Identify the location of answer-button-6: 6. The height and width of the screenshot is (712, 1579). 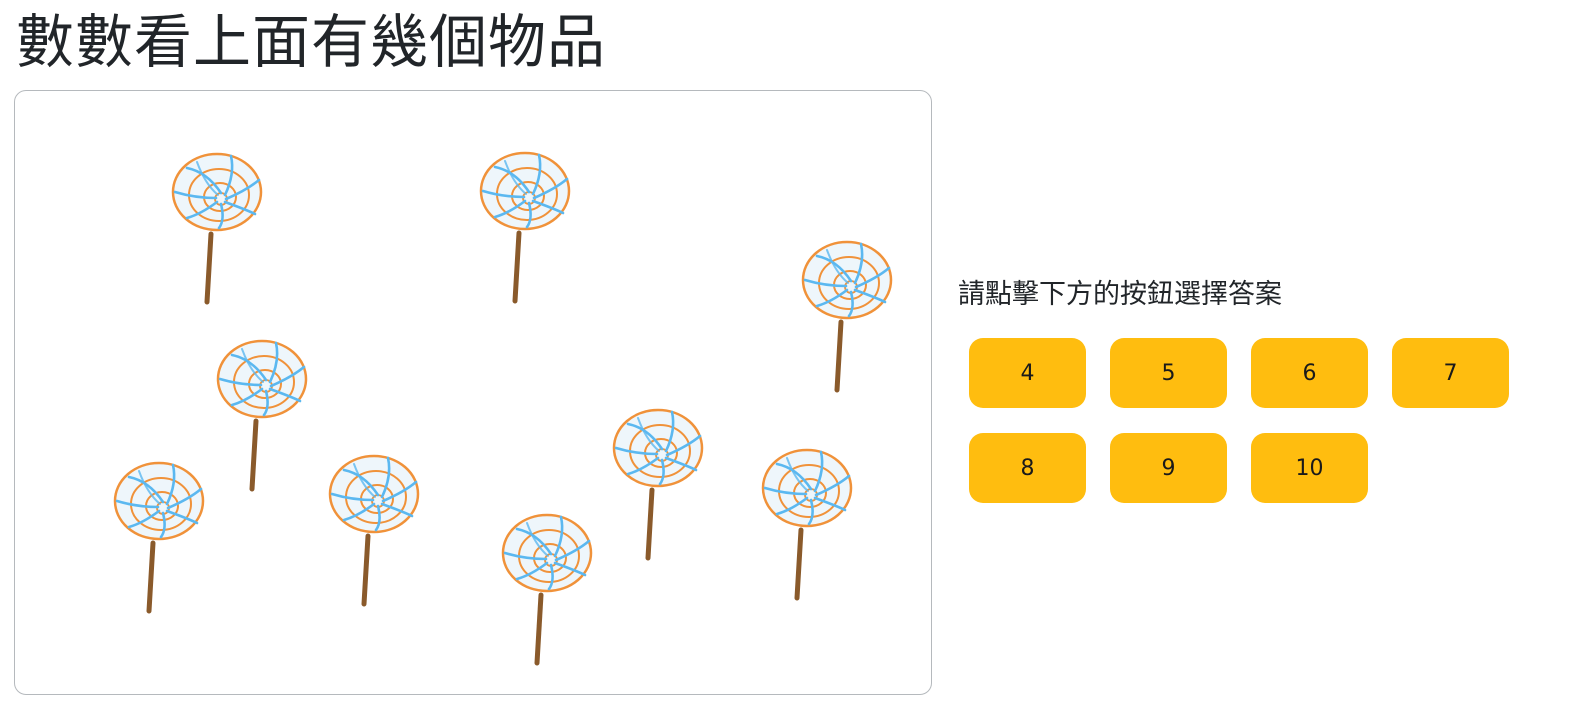
(1309, 373).